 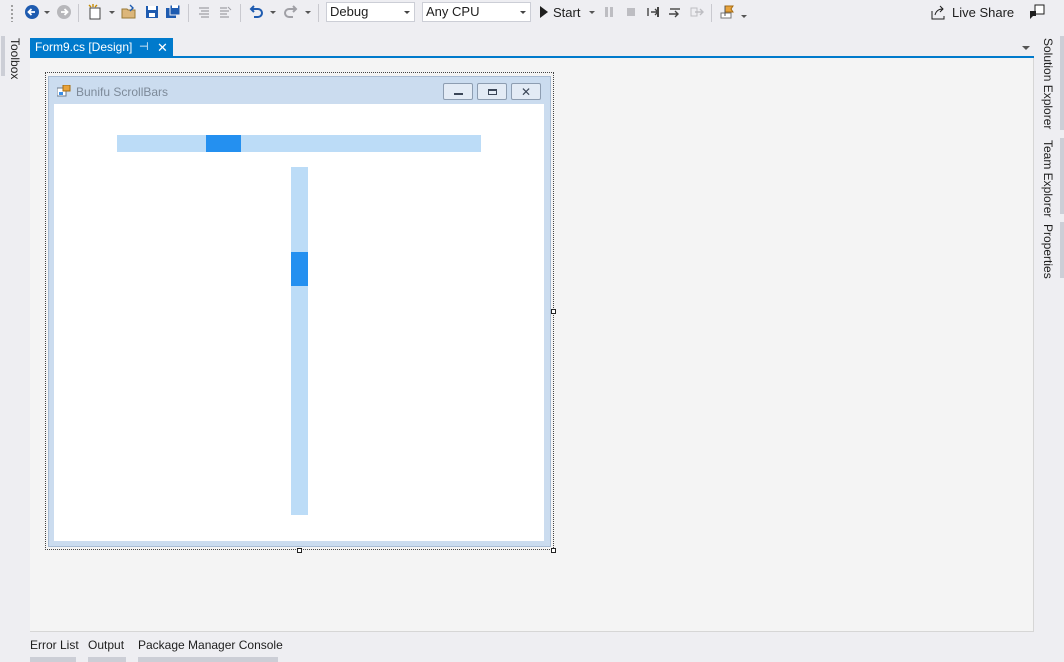 I want to click on tab-title: Form9.cs [Design], so click(x=84, y=47).